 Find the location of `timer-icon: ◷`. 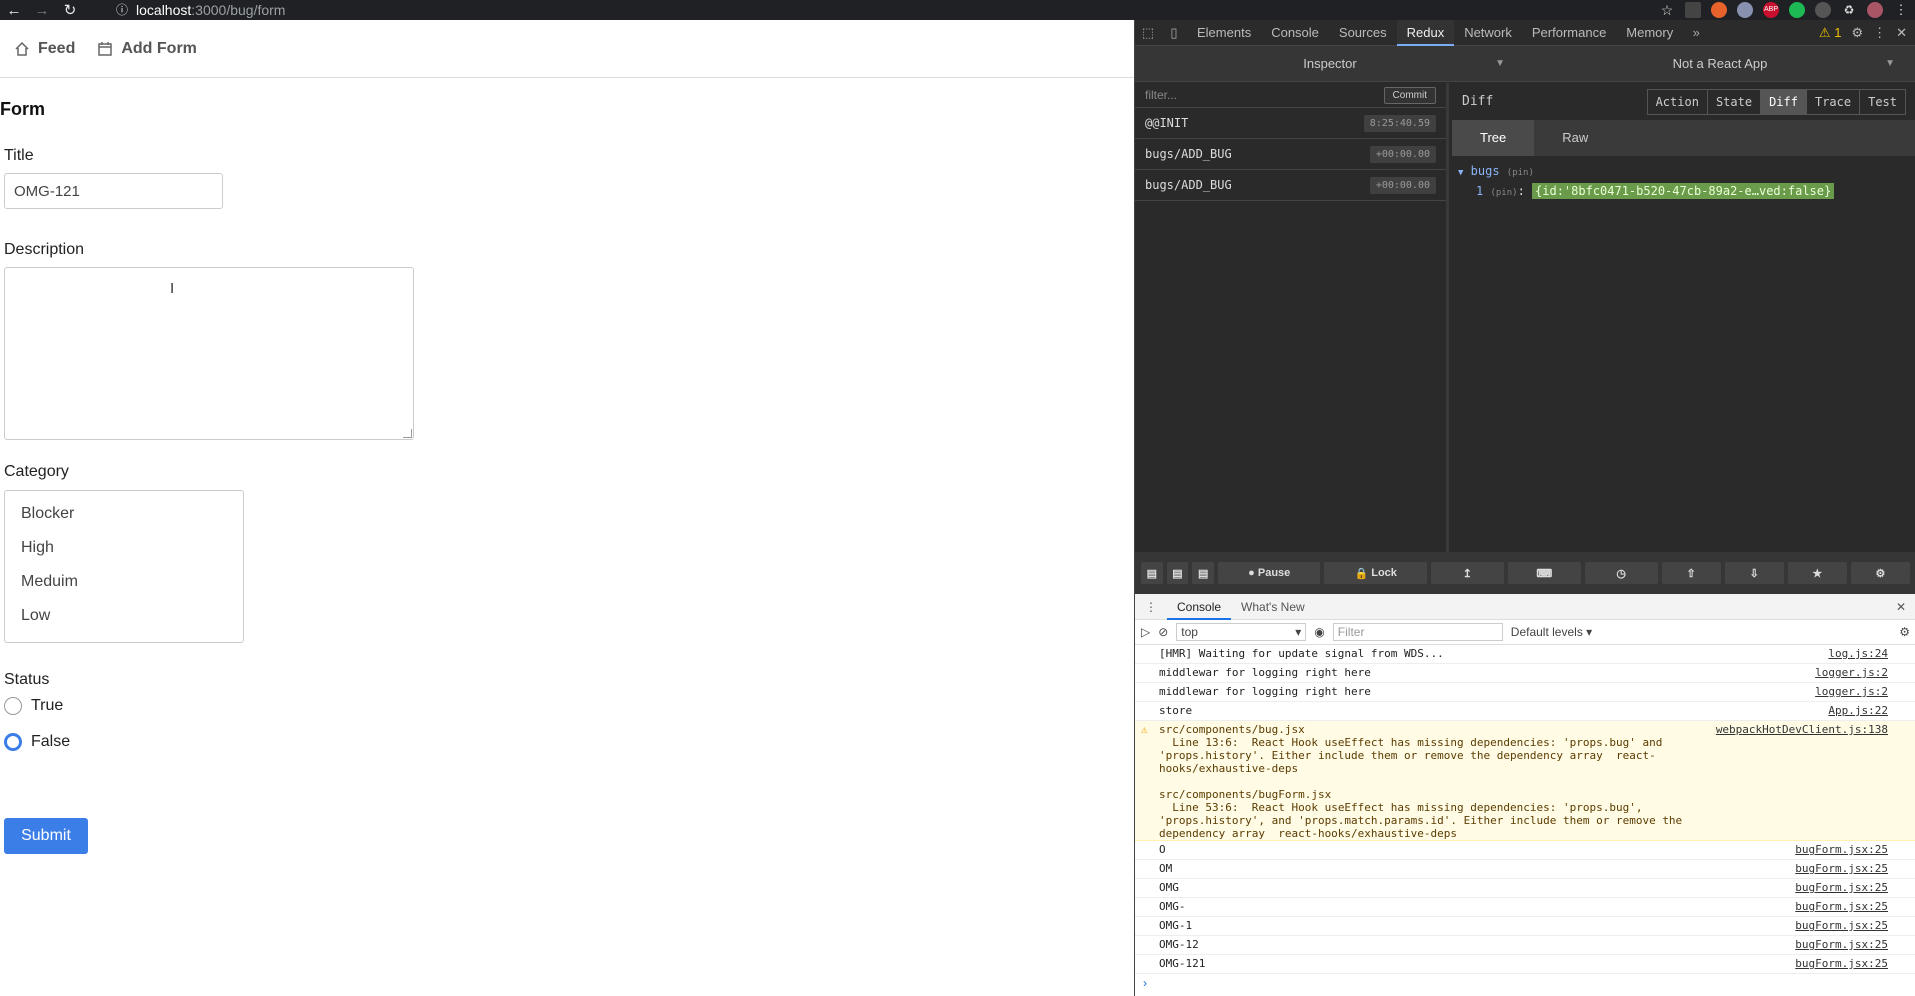

timer-icon: ◷ is located at coordinates (1621, 573).